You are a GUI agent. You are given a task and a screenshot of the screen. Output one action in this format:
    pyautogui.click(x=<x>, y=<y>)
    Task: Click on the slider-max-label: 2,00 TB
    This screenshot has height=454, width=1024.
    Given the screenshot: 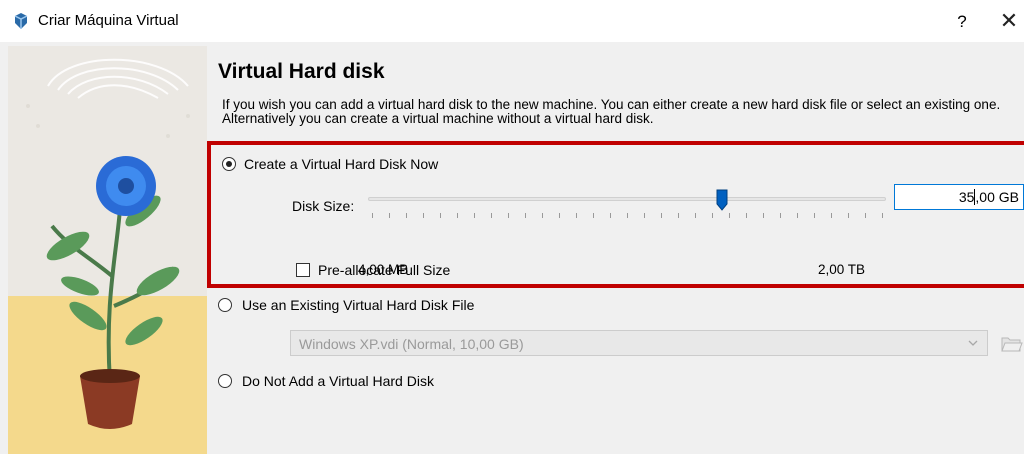 What is the action you would take?
    pyautogui.click(x=842, y=269)
    